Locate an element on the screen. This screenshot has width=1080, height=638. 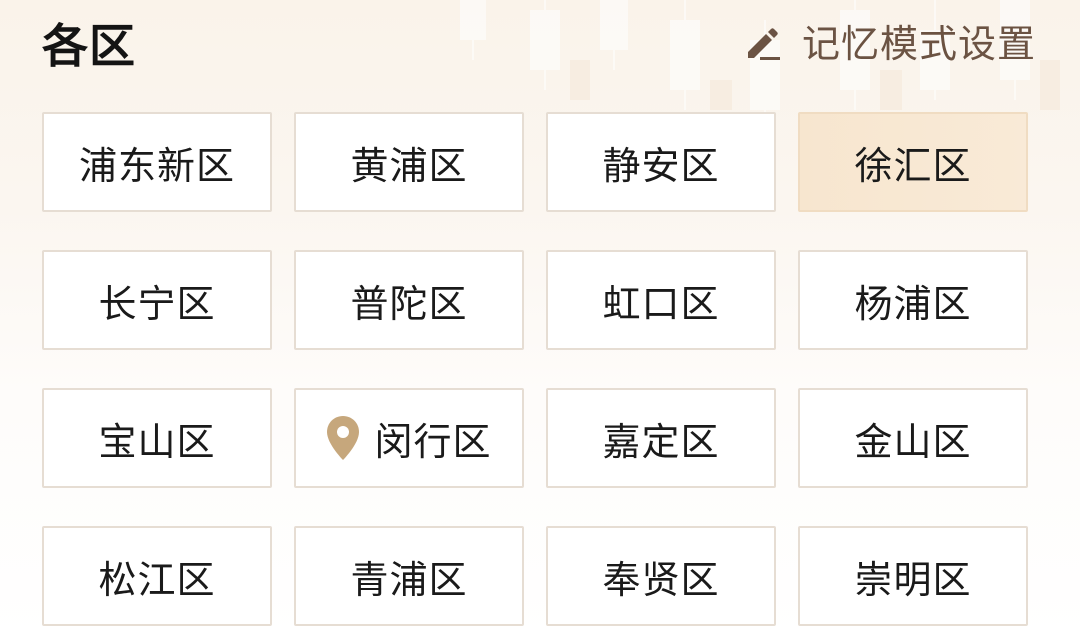
district-jinshan: 金山区 is located at coordinates (913, 438).